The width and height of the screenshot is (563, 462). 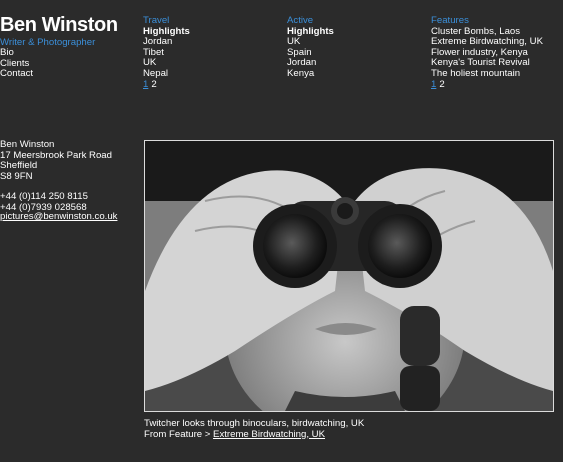 I want to click on travel-item-nepal: Nepal, so click(x=213, y=74).